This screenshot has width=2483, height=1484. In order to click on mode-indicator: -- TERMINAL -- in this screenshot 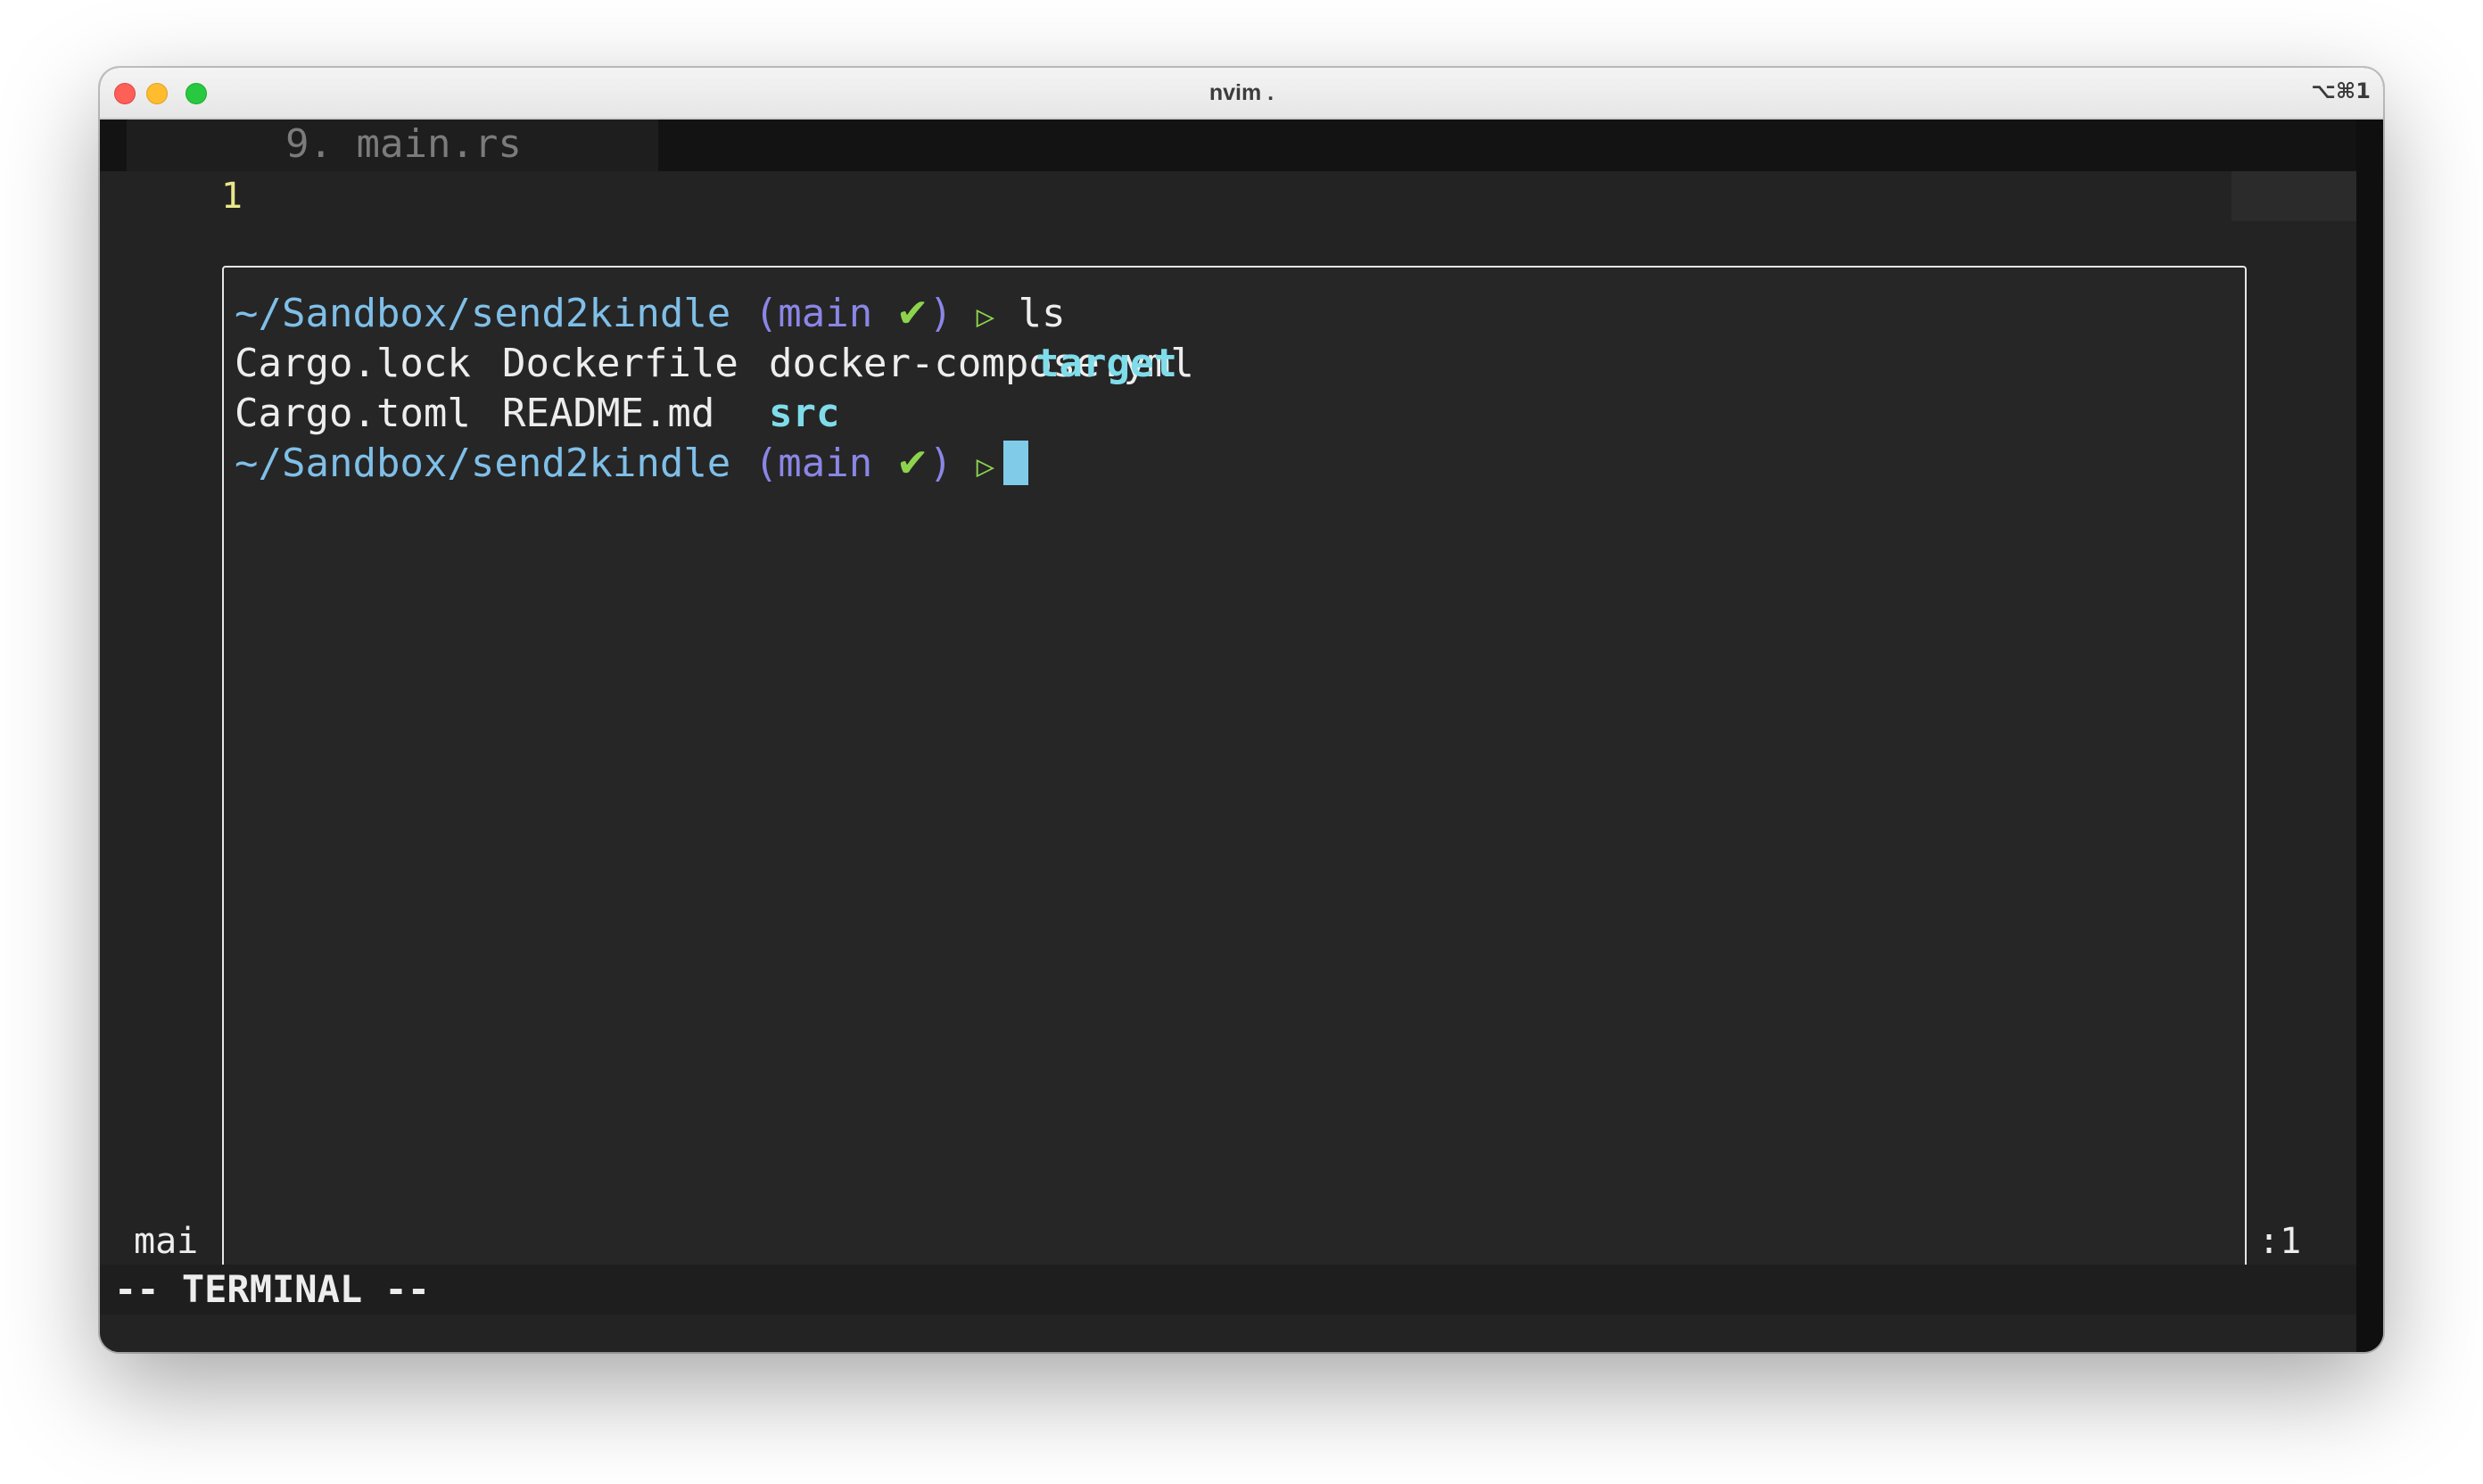, I will do `click(1228, 1290)`.